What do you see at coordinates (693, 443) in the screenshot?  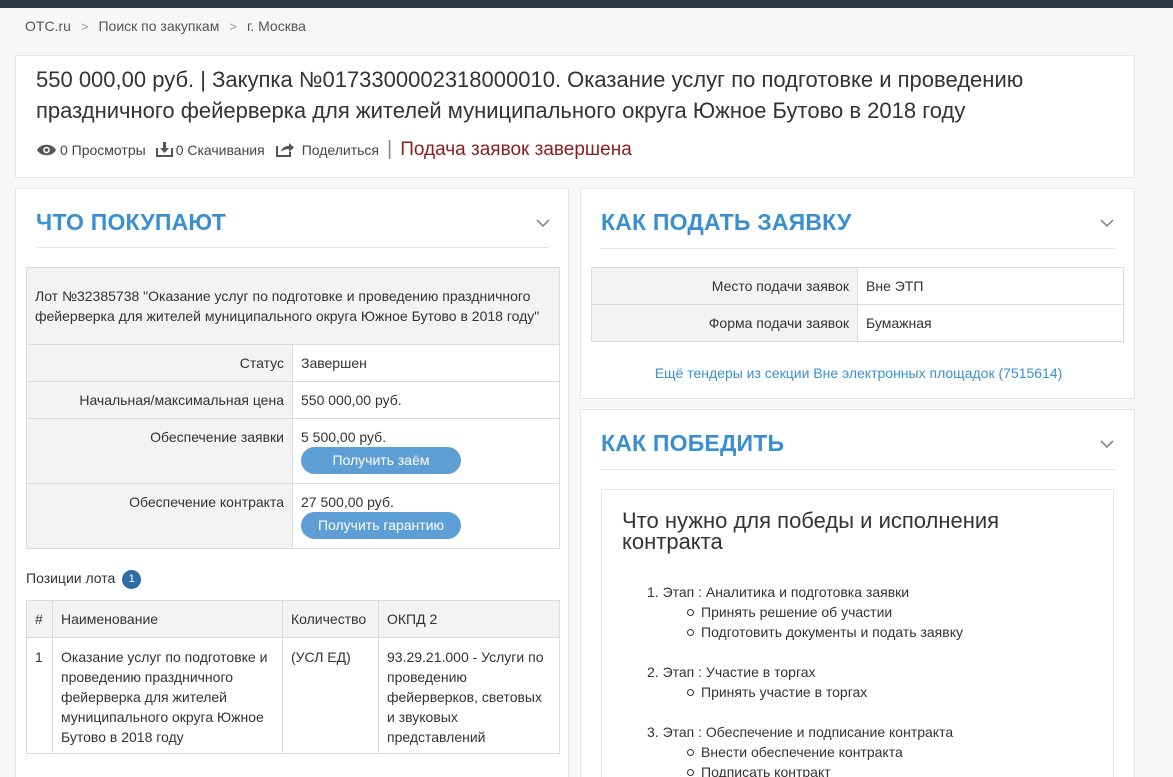 I see `win-section-title: КАК ПОБЕДИТЬ` at bounding box center [693, 443].